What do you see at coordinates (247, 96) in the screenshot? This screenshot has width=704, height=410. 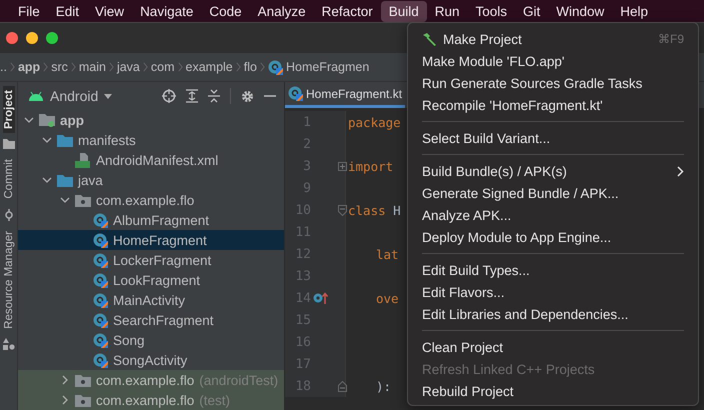 I see `settings-icon` at bounding box center [247, 96].